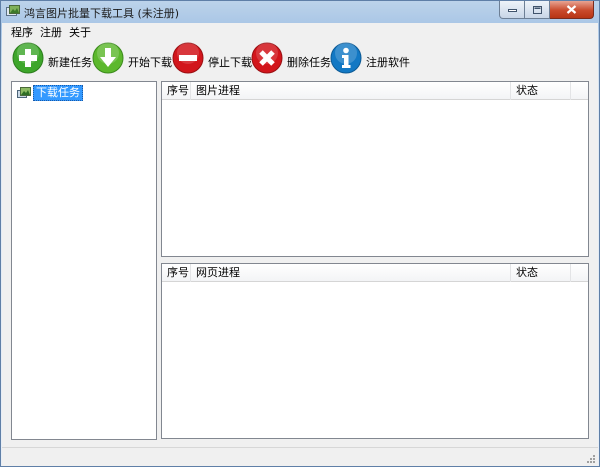 This screenshot has height=467, width=600. I want to click on resize-grip-icon, so click(590, 458).